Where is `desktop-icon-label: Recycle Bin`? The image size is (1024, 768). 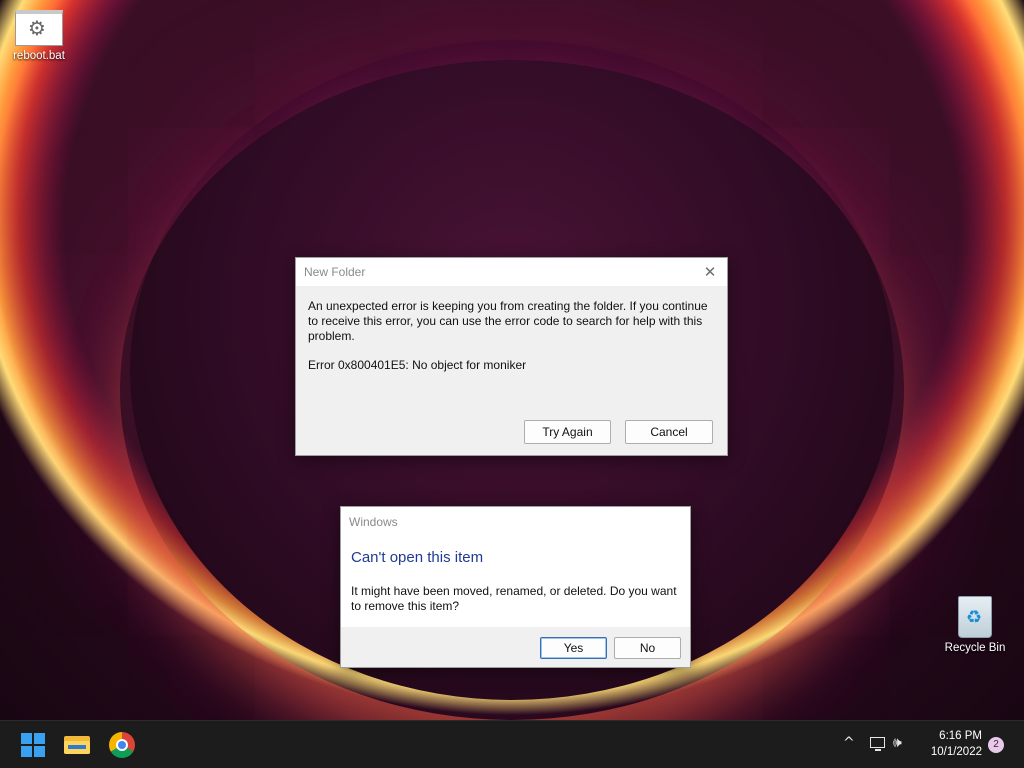 desktop-icon-label: Recycle Bin is located at coordinates (975, 648).